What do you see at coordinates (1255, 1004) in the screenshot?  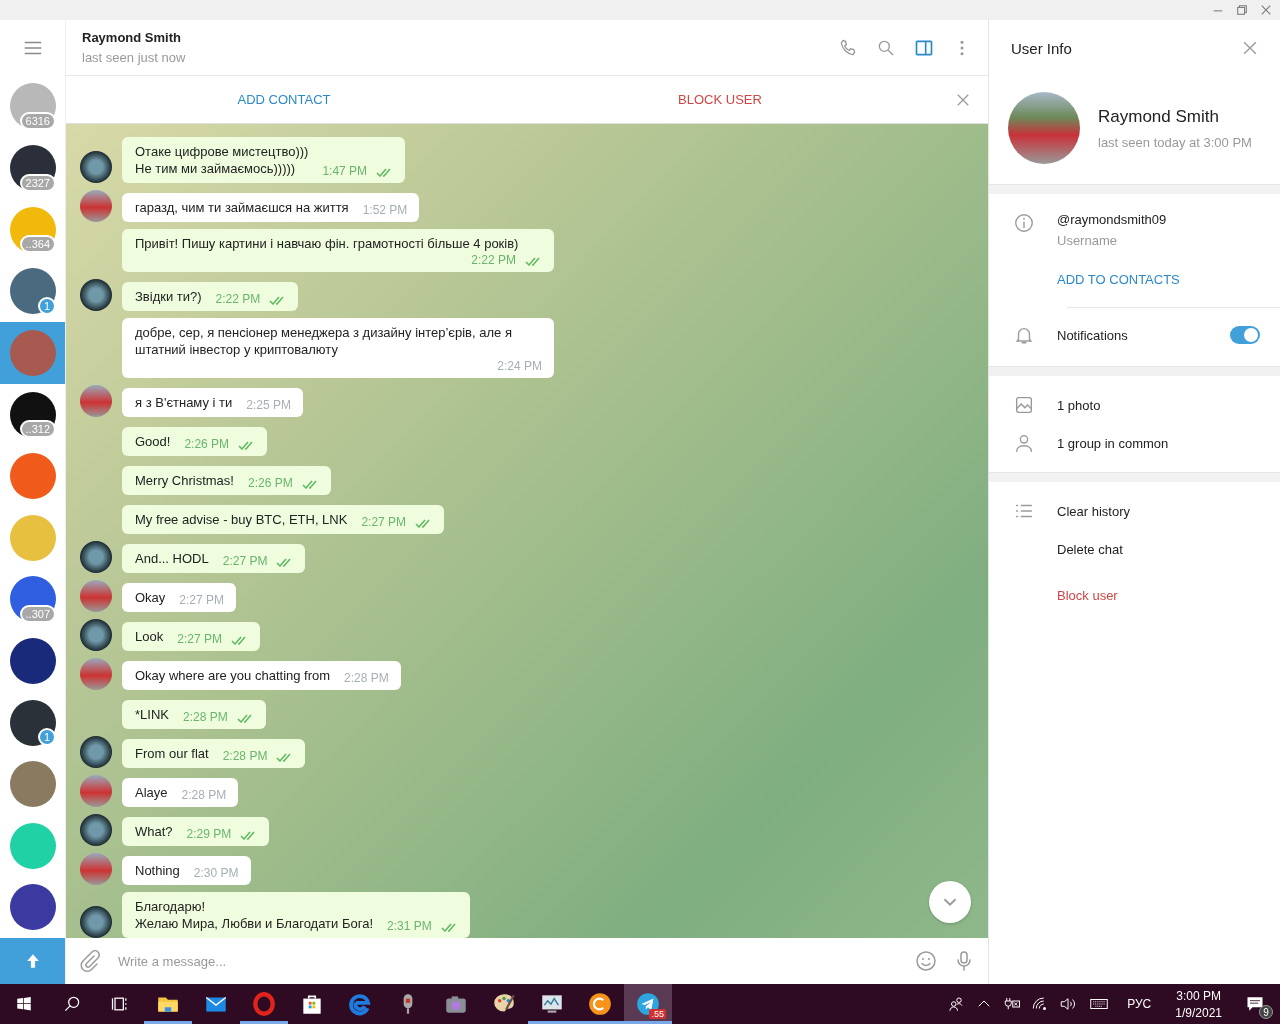 I see `notification-center-button: 9` at bounding box center [1255, 1004].